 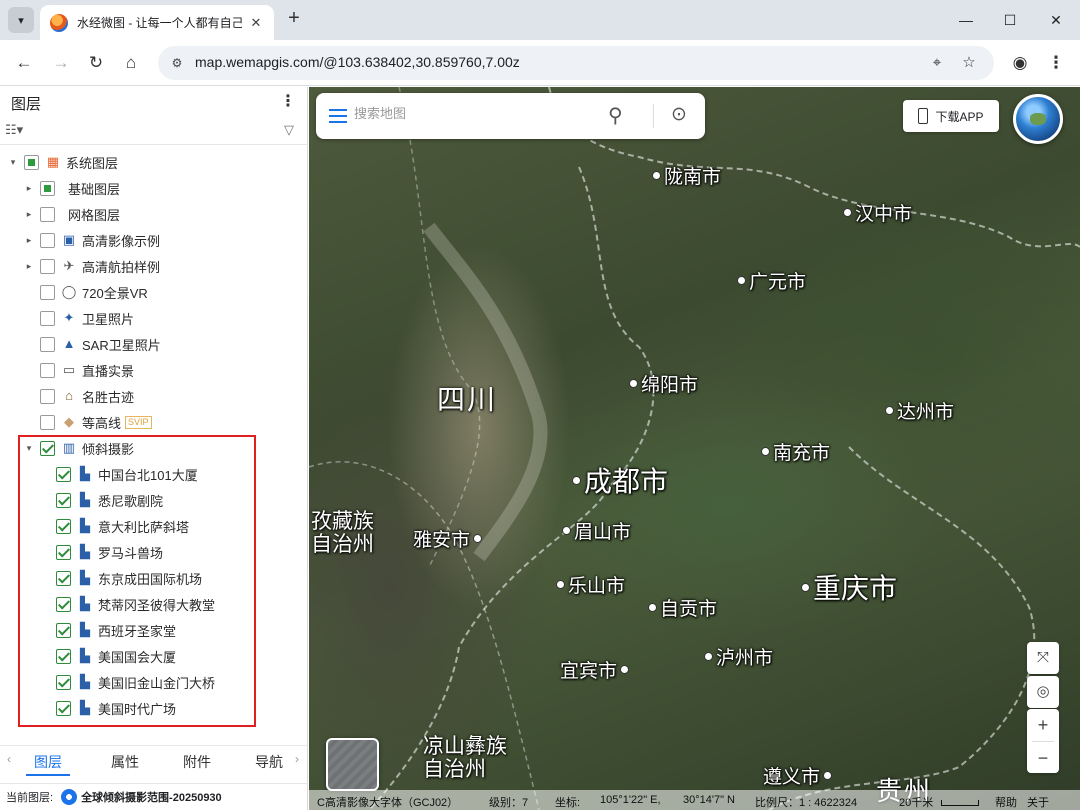 I want to click on status-scale: 比例尺：1 : 4622324, so click(x=806, y=803).